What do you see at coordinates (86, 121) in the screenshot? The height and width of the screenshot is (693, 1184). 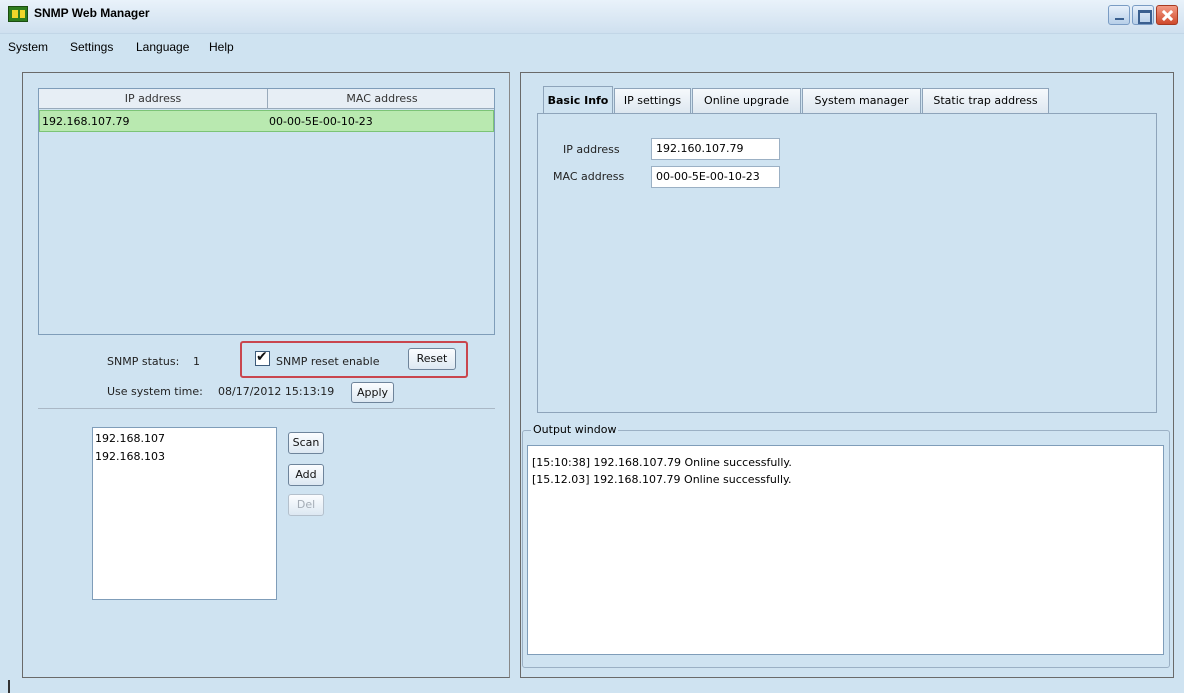 I see `cell-ip: 192.168.107.79` at bounding box center [86, 121].